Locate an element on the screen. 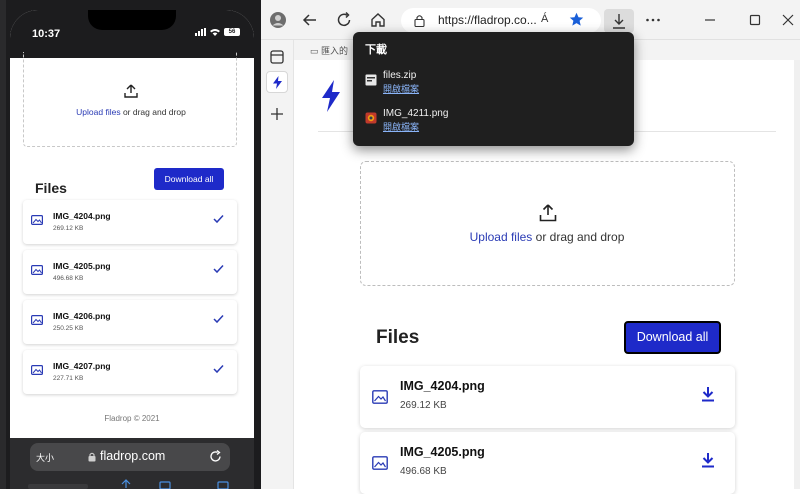 Image resolution: width=800 pixels, height=494 pixels. safari-toolbar: 大小 fladrop.com is located at coordinates (132, 463).